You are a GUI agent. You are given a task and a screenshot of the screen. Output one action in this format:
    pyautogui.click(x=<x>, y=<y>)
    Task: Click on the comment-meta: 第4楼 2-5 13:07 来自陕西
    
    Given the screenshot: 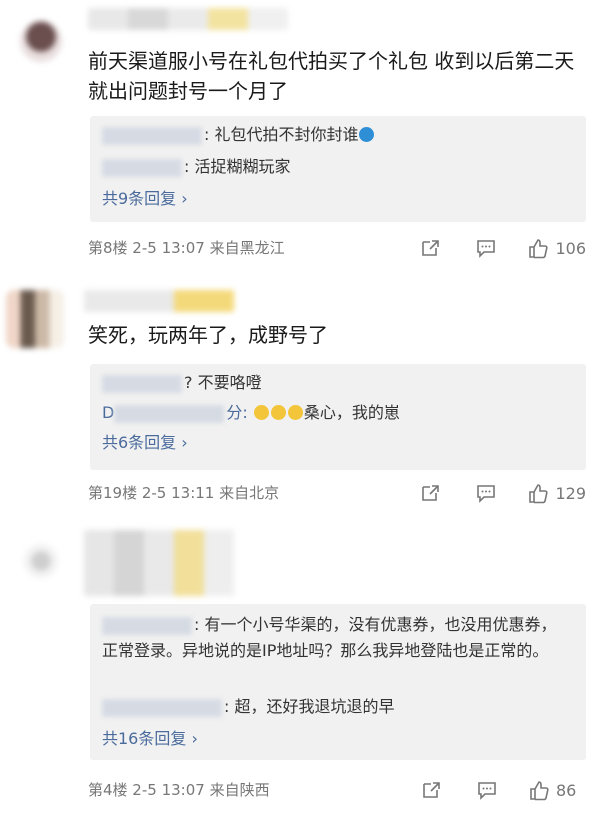 What is the action you would take?
    pyautogui.click(x=179, y=790)
    